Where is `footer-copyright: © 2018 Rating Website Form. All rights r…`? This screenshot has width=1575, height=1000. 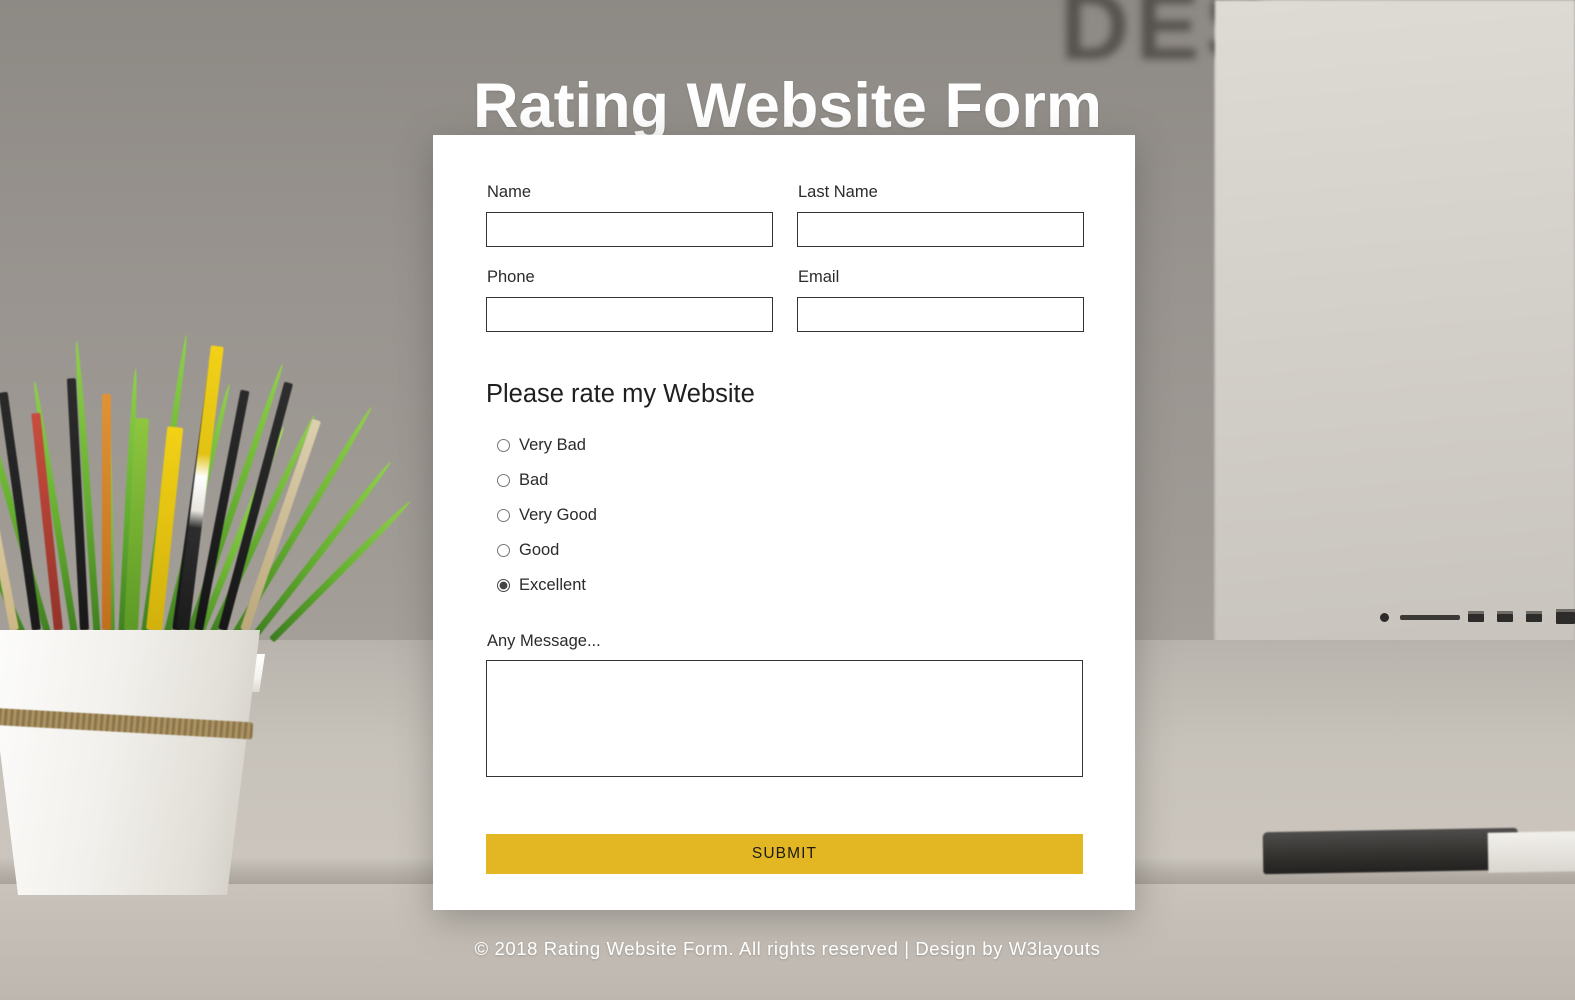
footer-copyright: © 2018 Rating Website Form. All rights r… is located at coordinates (787, 948).